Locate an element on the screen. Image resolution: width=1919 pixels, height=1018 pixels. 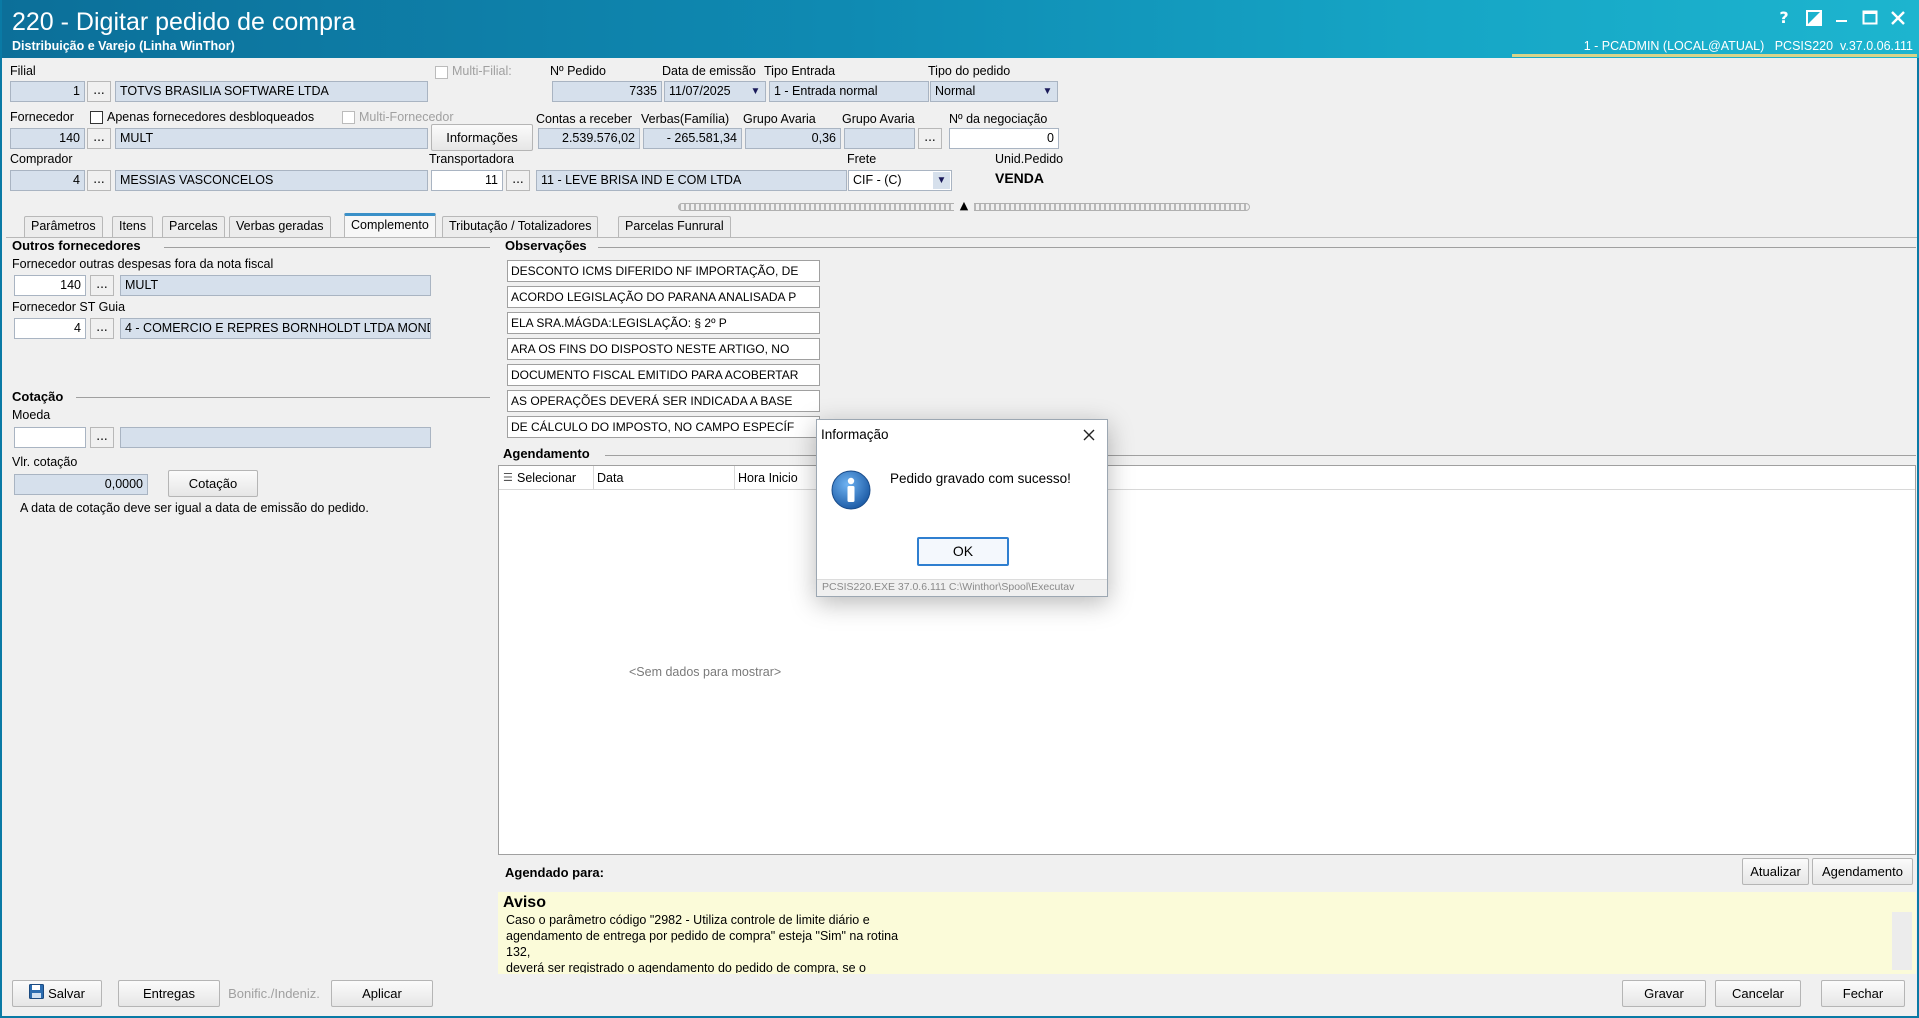
forn-despesas-code-field: 140 is located at coordinates (50, 285).